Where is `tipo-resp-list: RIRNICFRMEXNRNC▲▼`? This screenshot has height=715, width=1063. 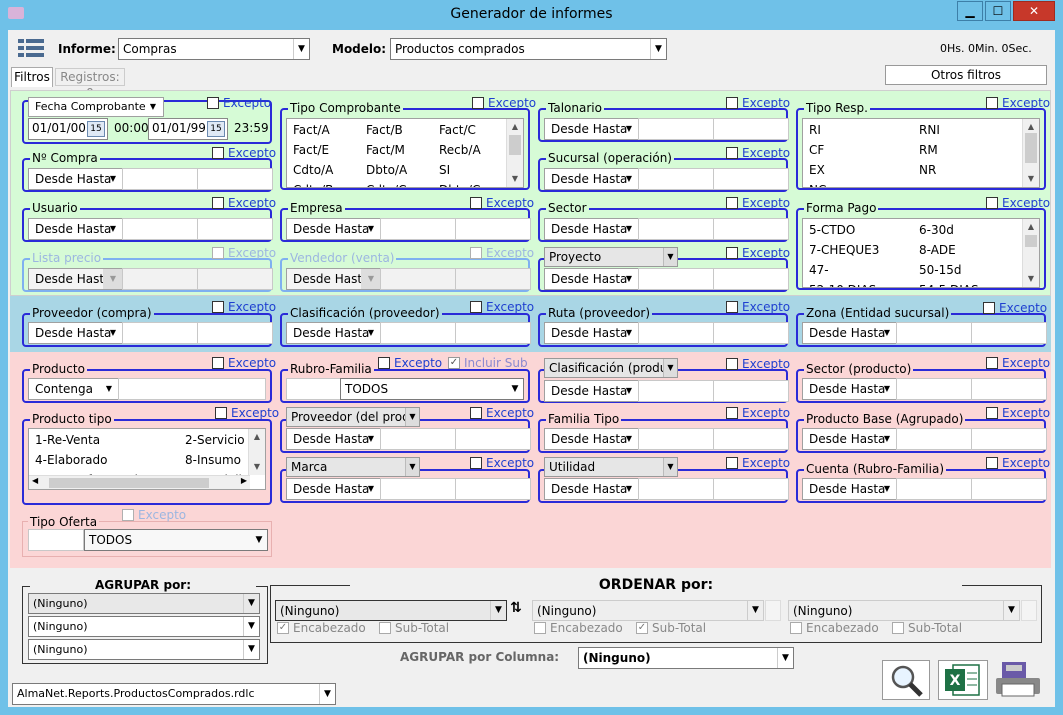
tipo-resp-list: RIRNICFRMEXNRNC▲▼ is located at coordinates (921, 153).